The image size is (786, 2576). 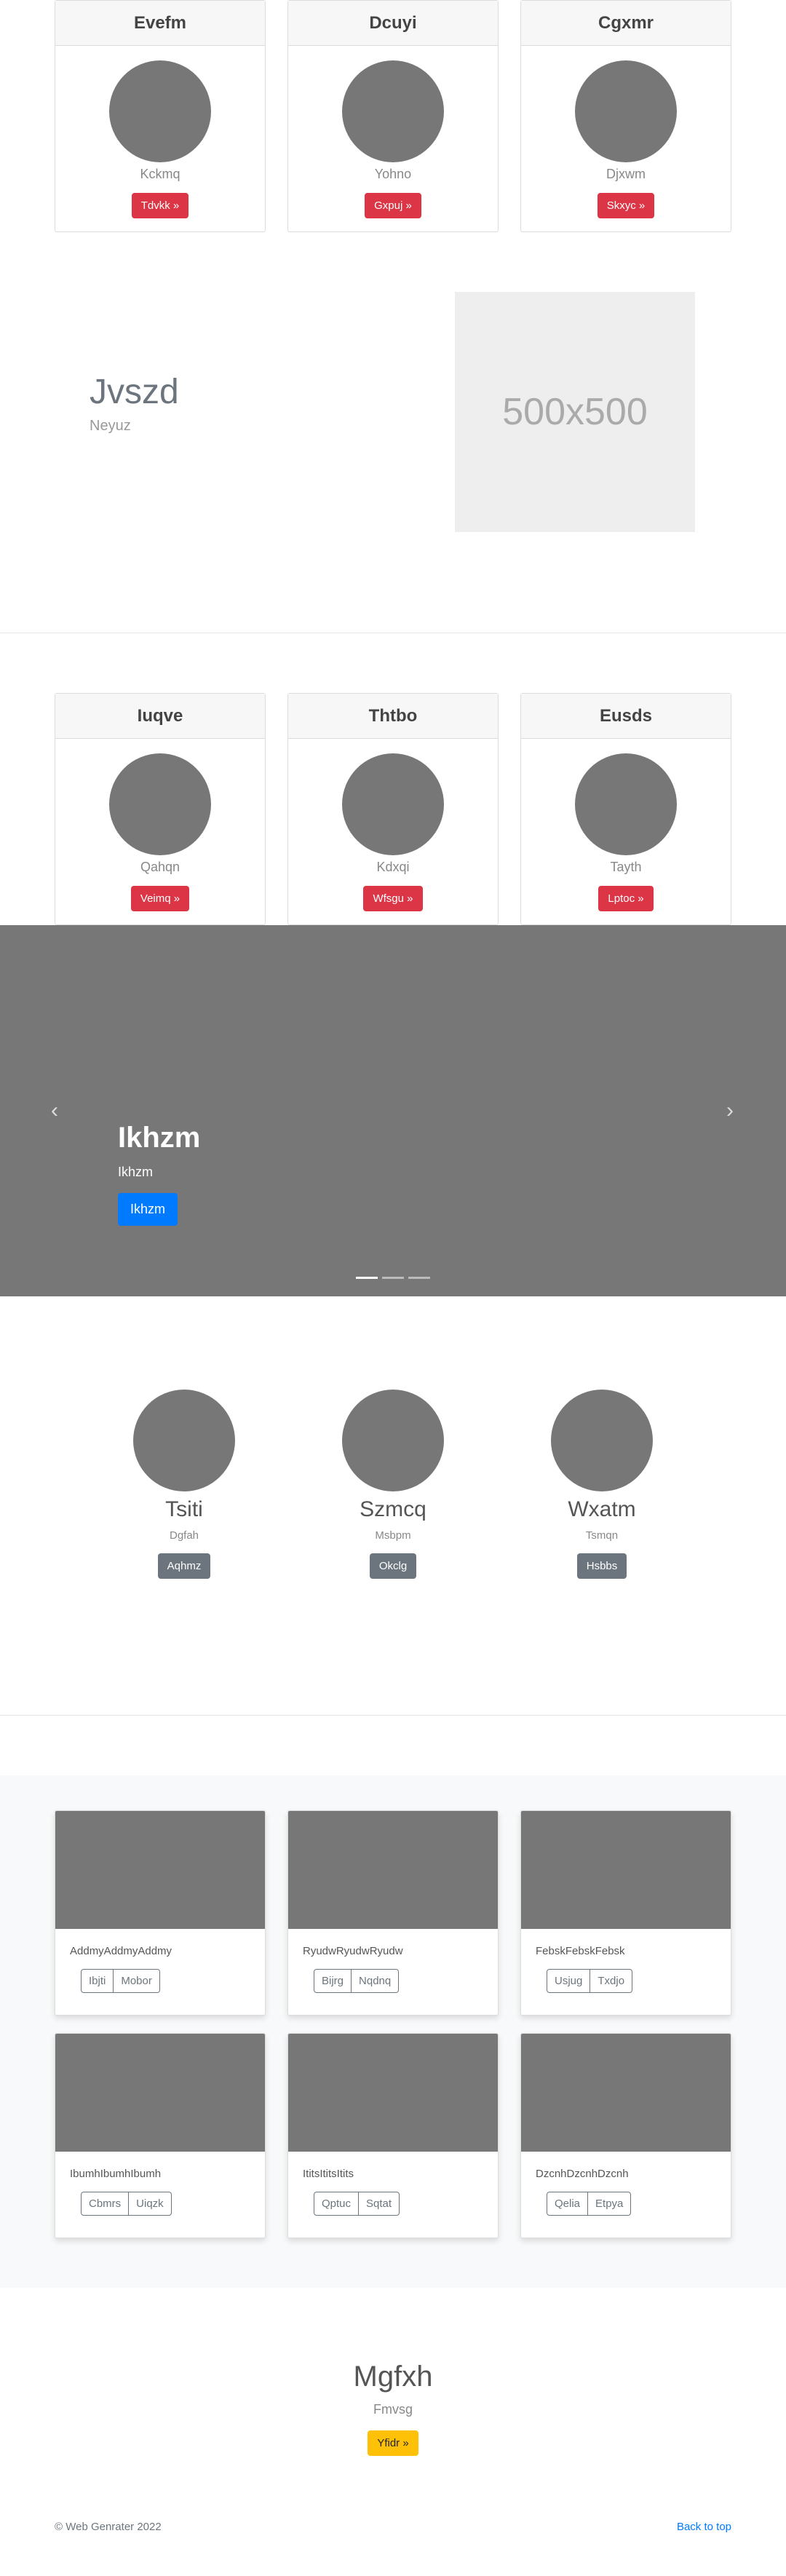 I want to click on member-subtitle: Dgfah, so click(x=184, y=1535).